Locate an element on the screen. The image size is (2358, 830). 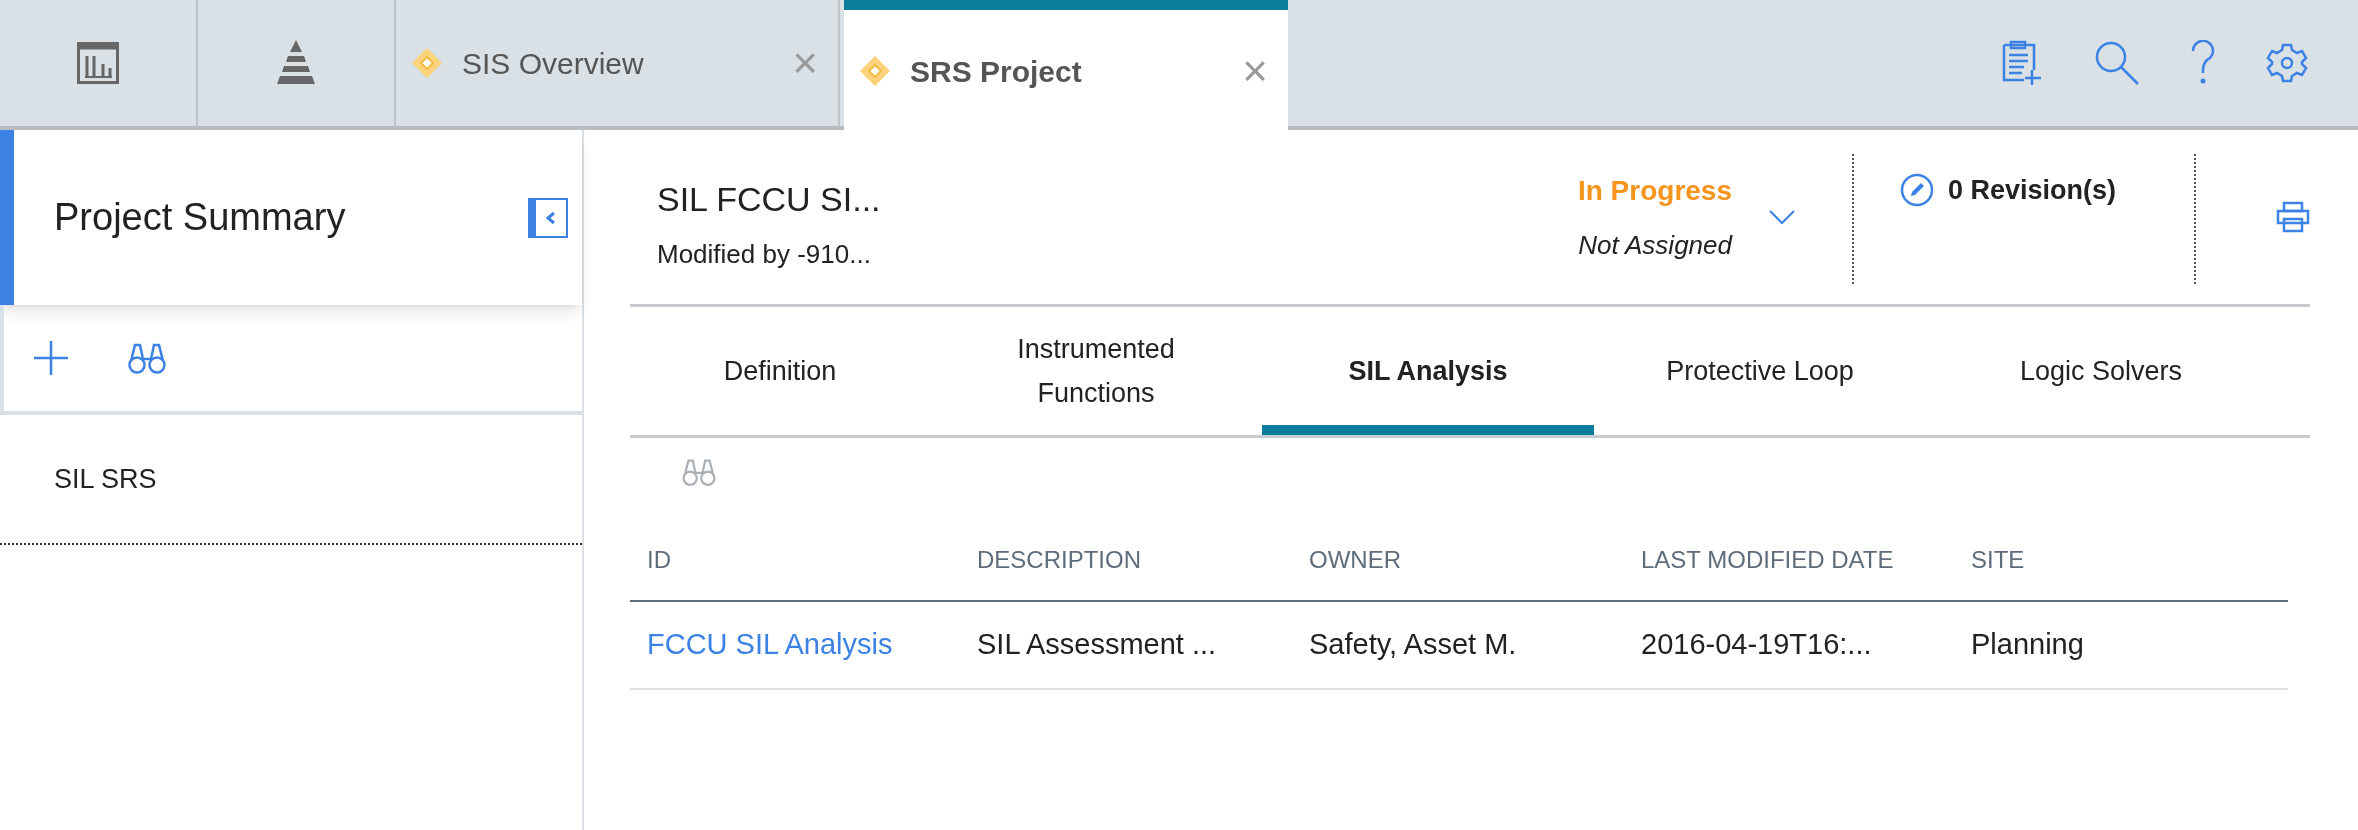
printer-icon is located at coordinates (2293, 217).